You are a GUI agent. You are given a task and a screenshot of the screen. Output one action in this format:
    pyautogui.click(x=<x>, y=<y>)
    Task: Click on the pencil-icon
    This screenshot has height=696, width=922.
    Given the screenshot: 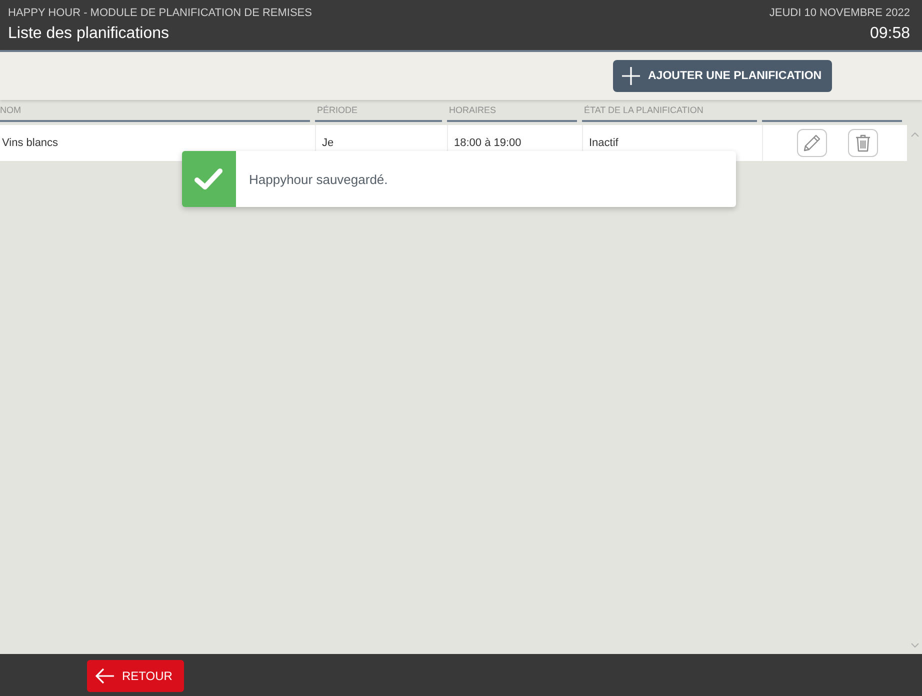 What is the action you would take?
    pyautogui.click(x=812, y=143)
    